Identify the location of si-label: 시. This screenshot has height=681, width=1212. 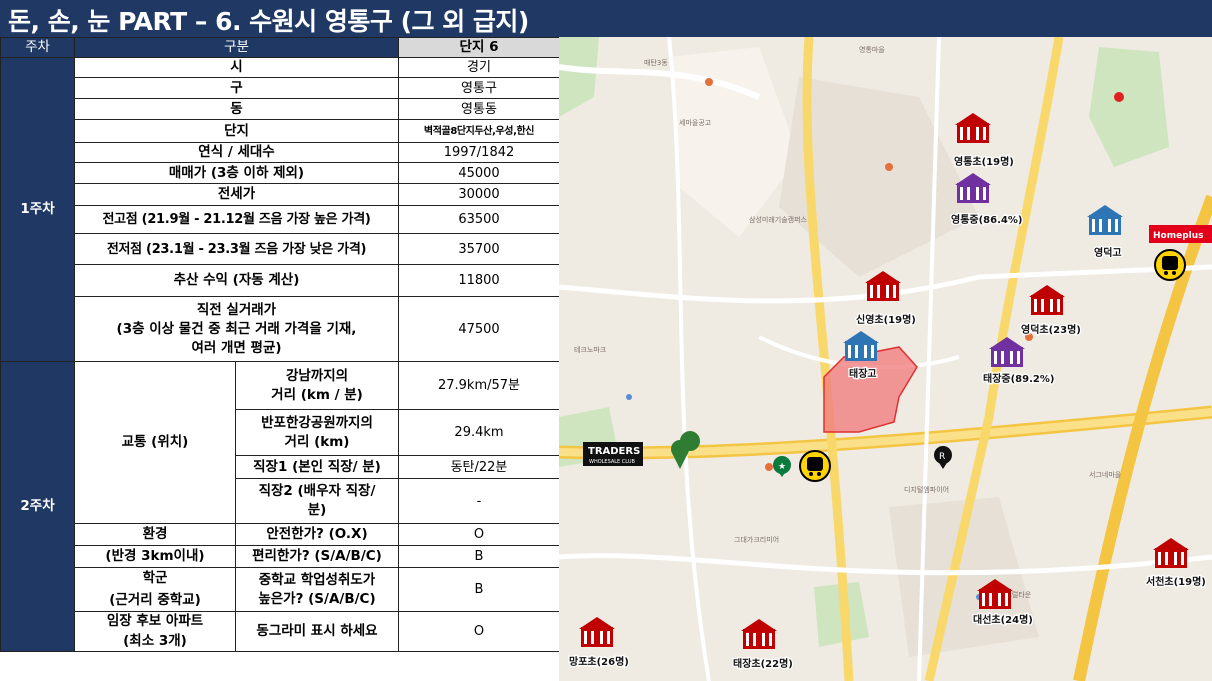
(236, 67).